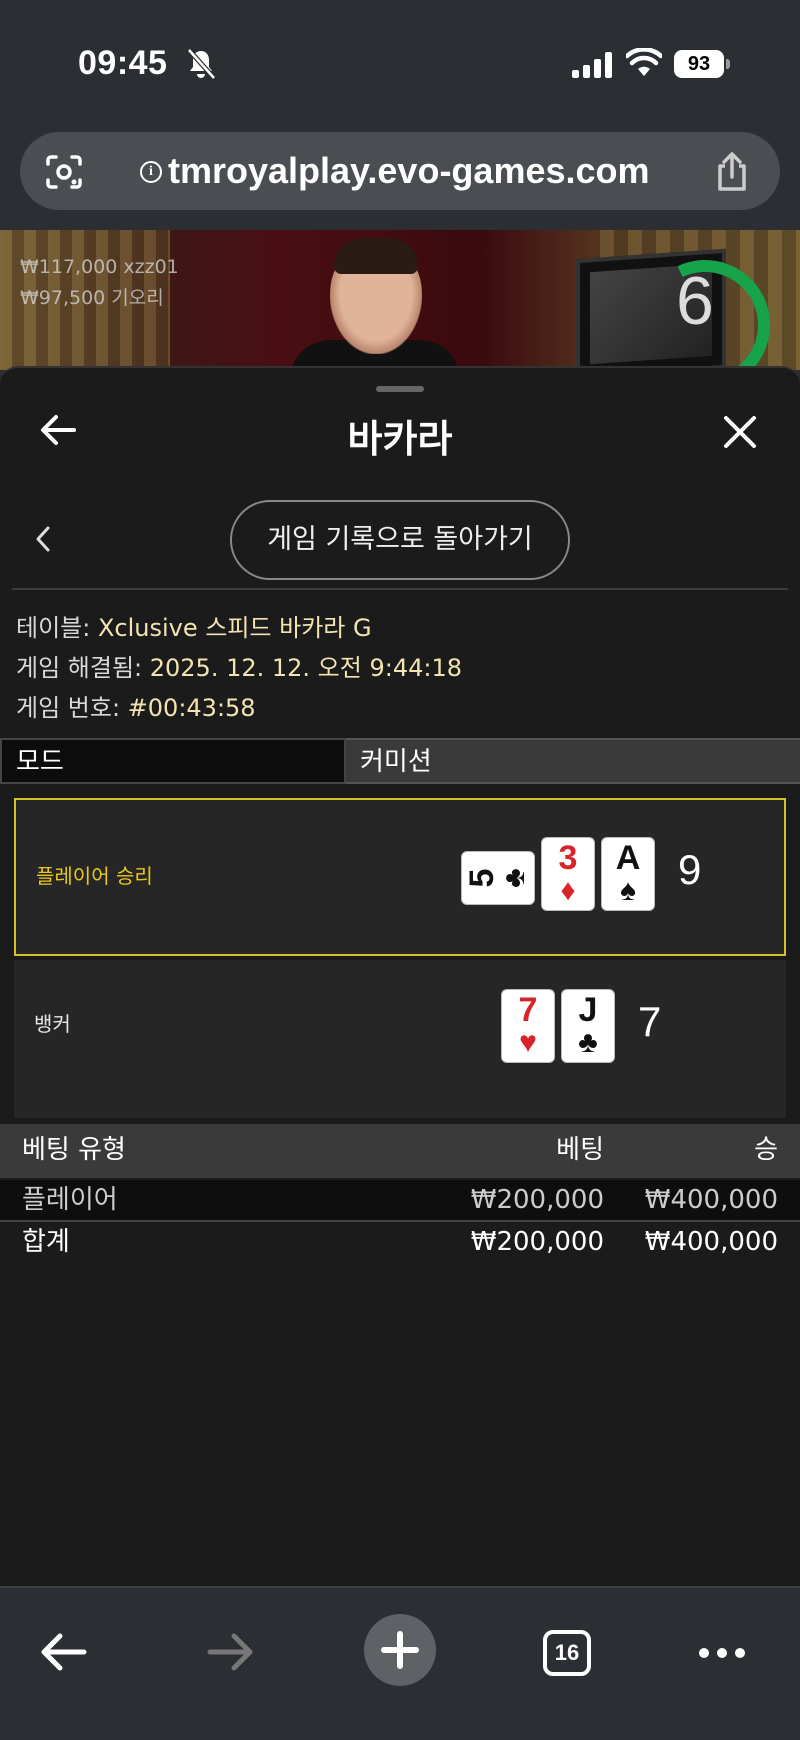  Describe the element at coordinates (568, 874) in the screenshot. I see `playing-card: 3 ♦` at that location.